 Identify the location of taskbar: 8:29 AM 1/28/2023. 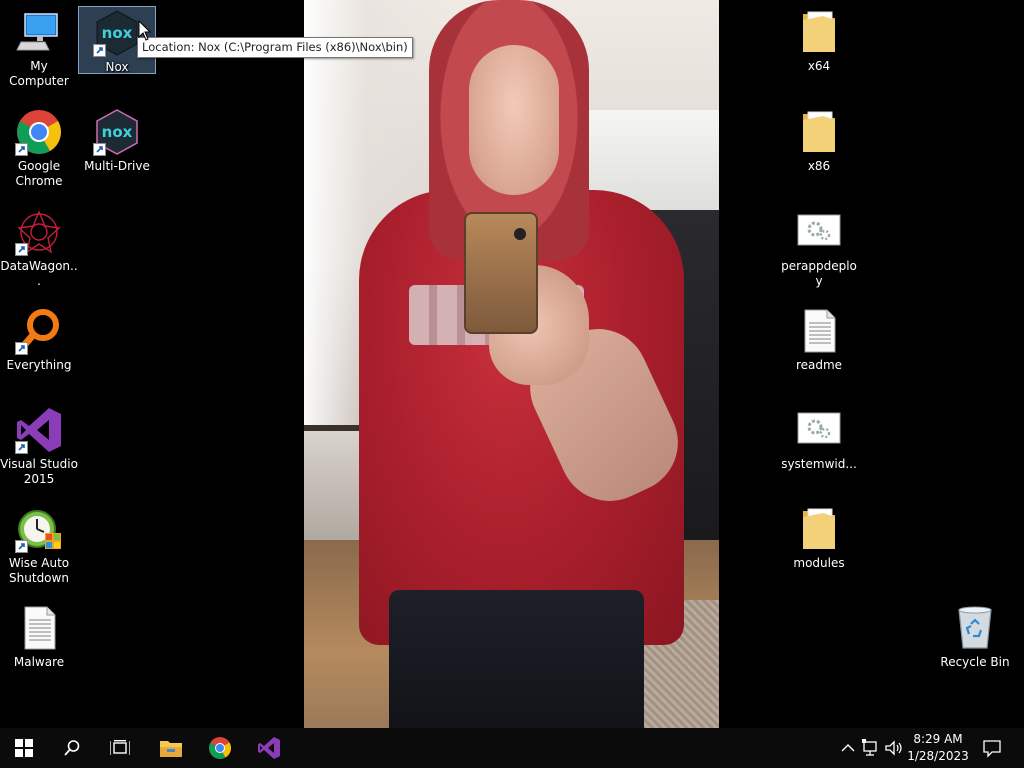
(512, 748).